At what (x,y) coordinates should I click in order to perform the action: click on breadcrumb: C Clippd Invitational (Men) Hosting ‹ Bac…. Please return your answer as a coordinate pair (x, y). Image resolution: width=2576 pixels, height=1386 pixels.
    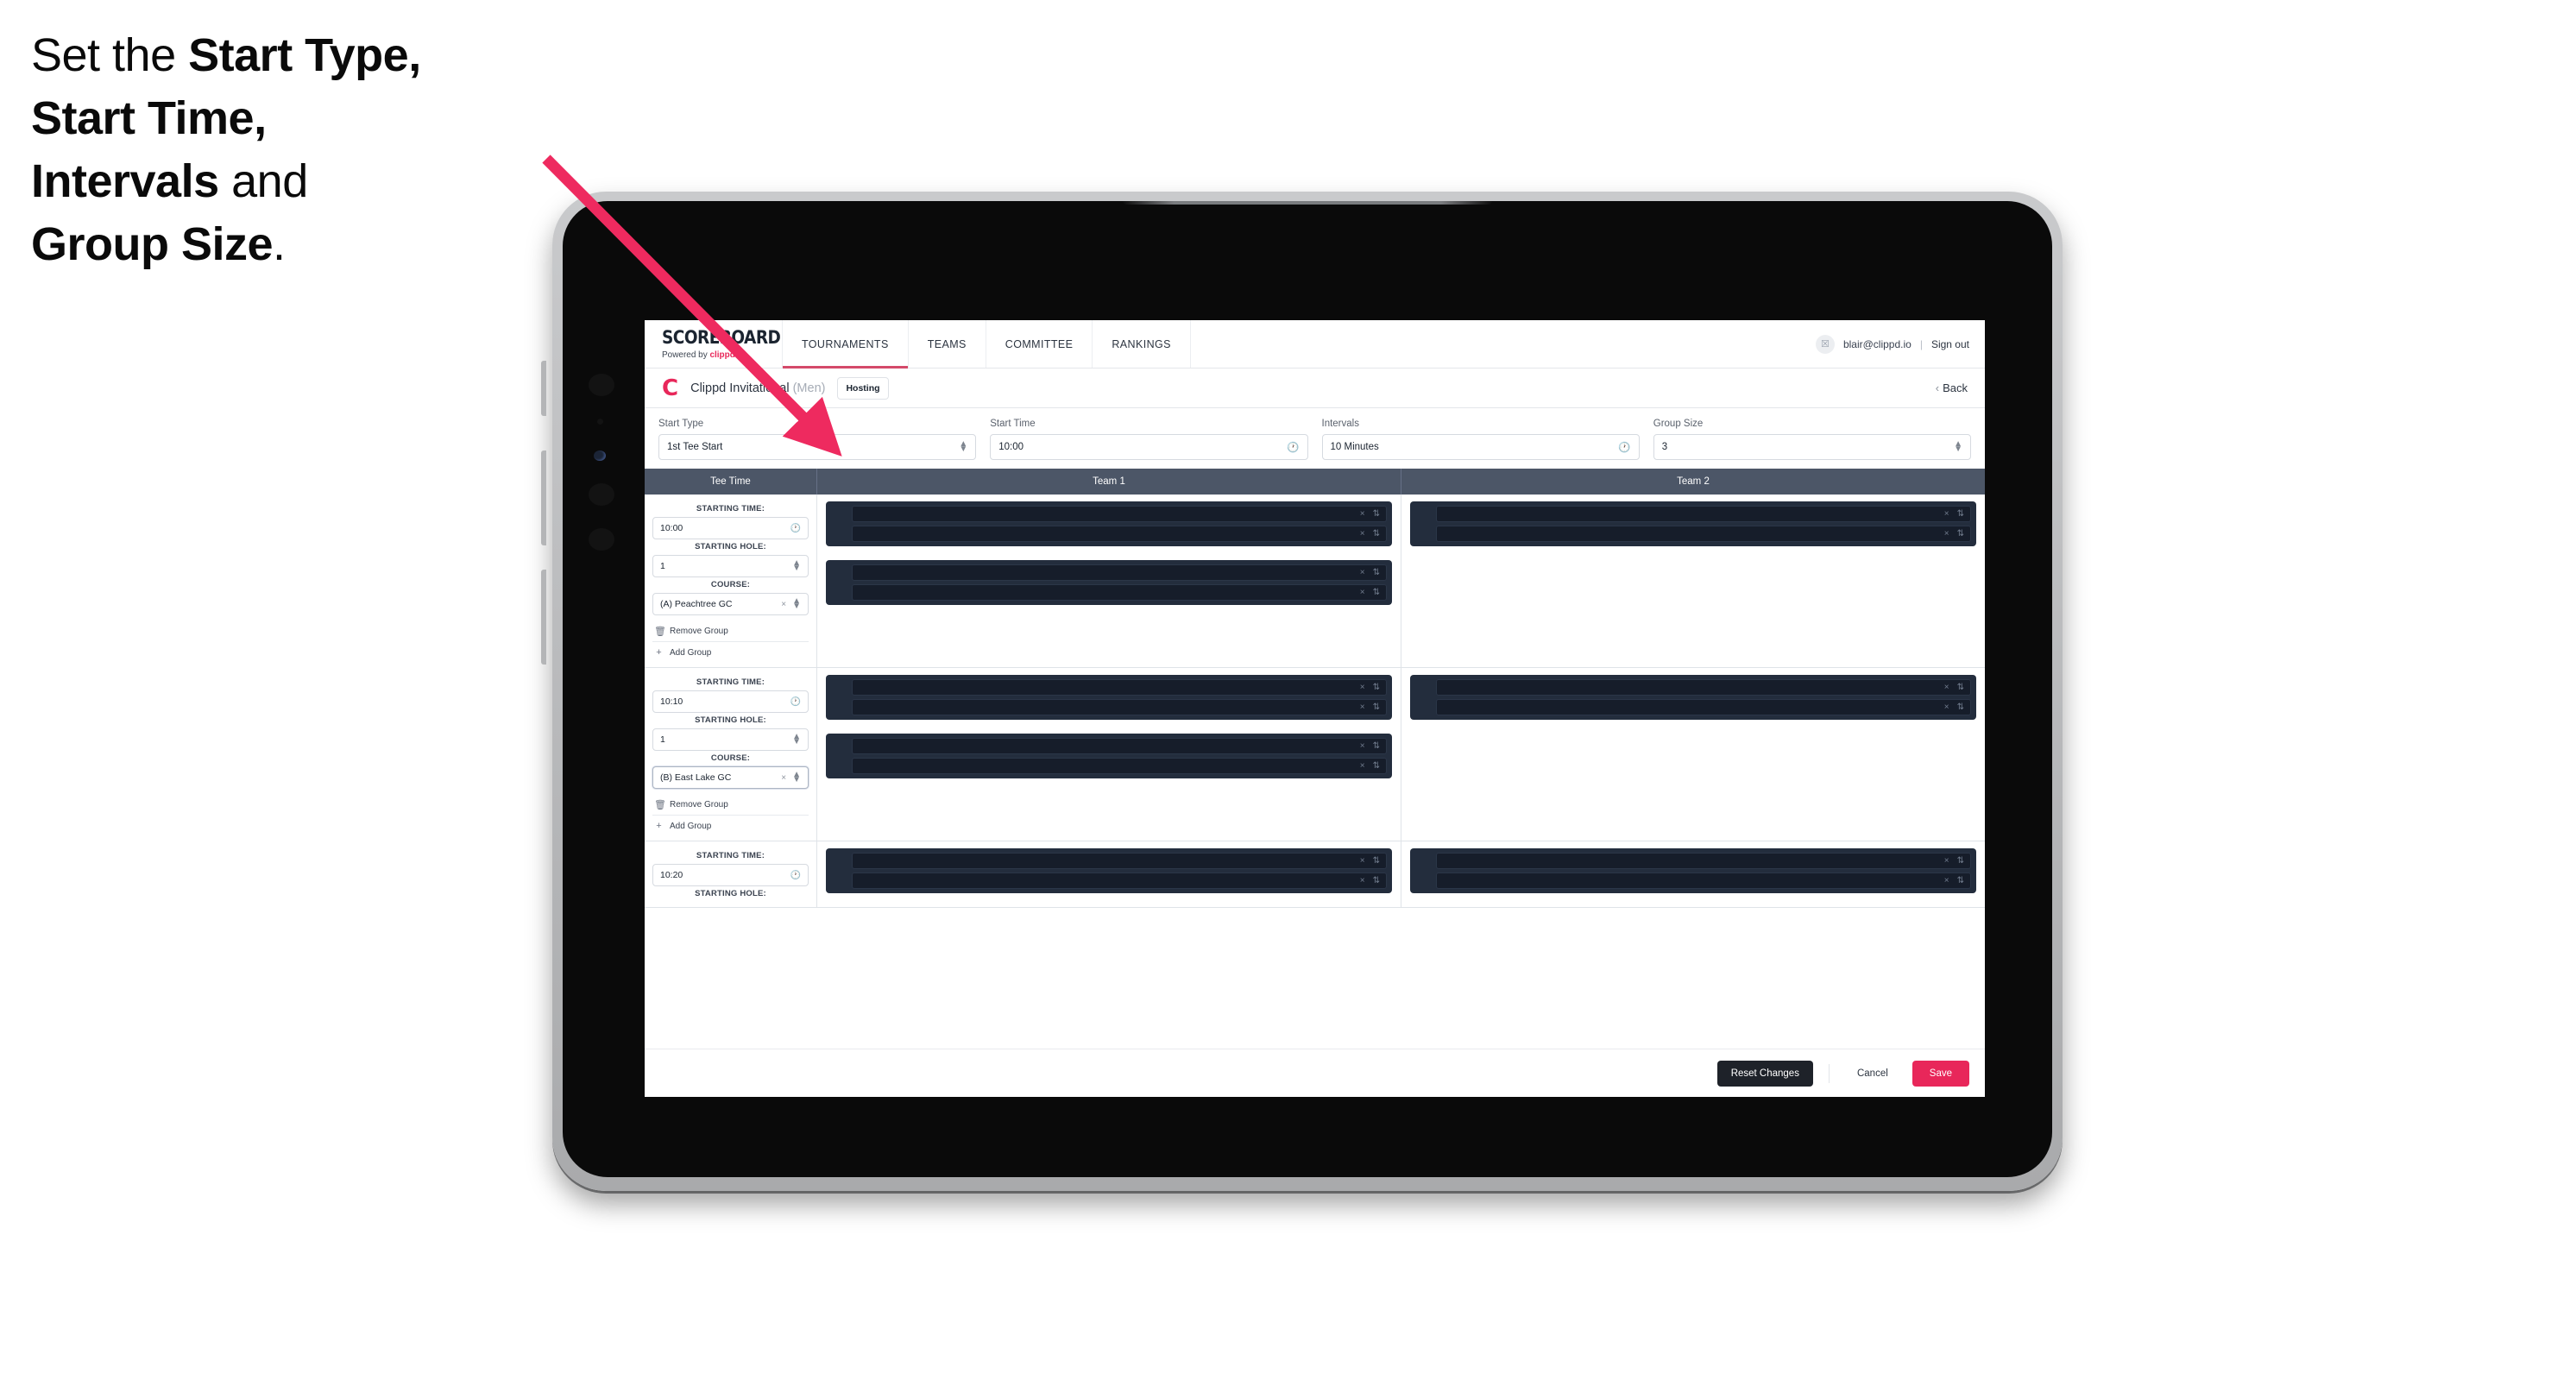
    Looking at the image, I should click on (1315, 388).